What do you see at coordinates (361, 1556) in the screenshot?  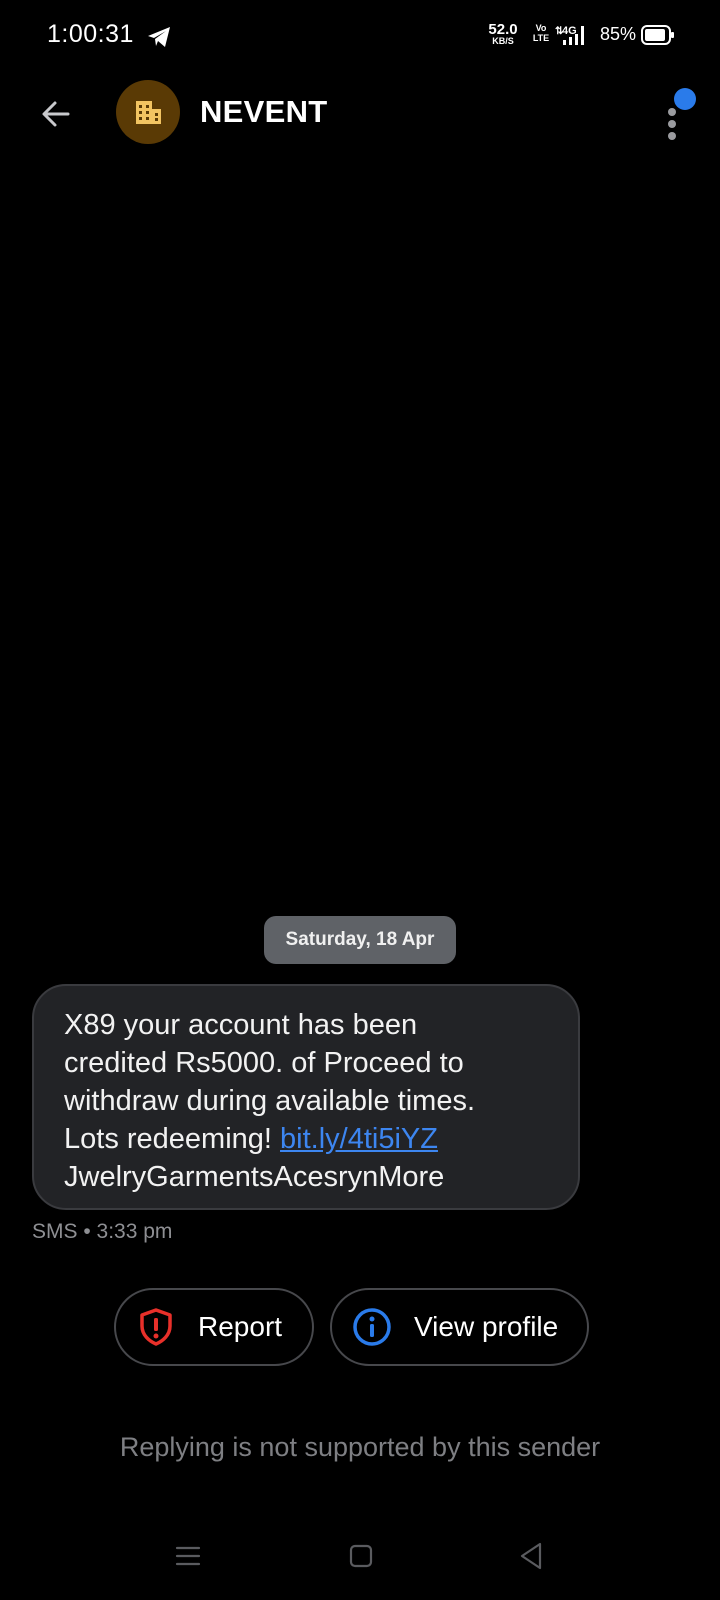 I see `home-square-icon` at bounding box center [361, 1556].